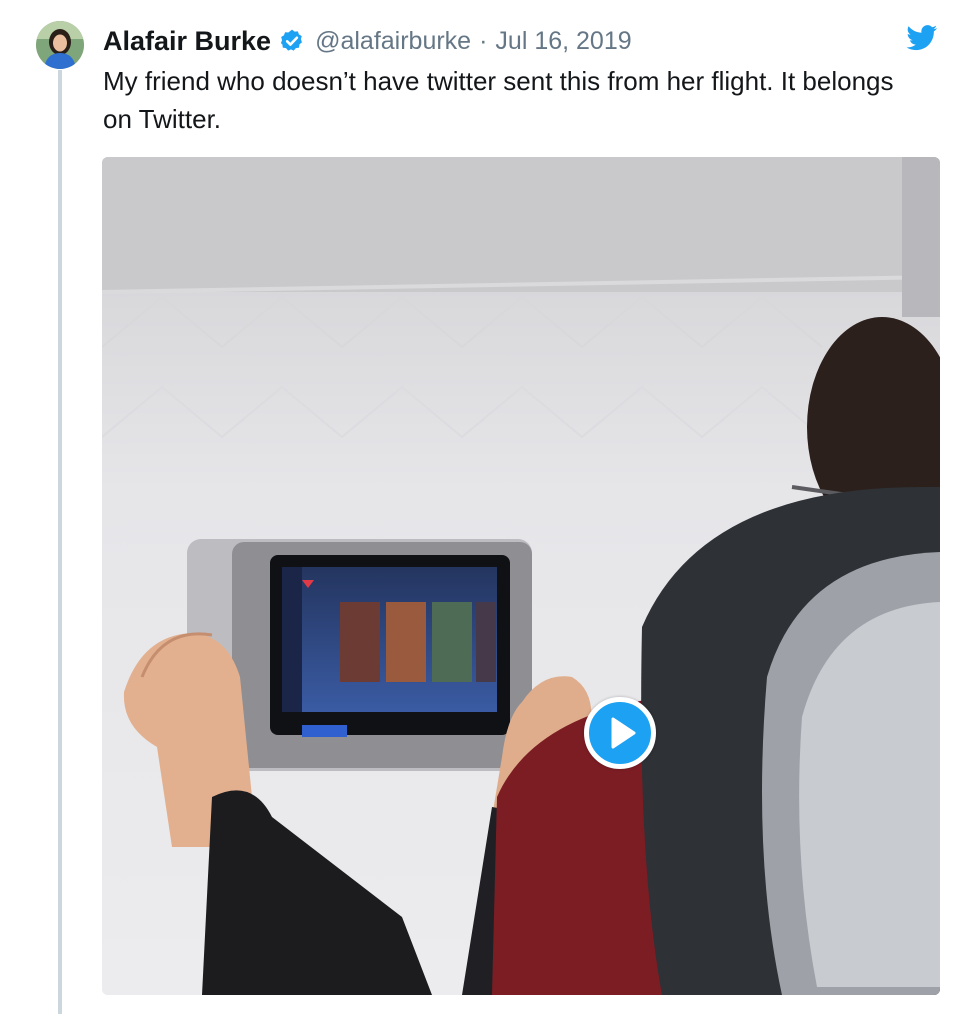 The width and height of the screenshot is (968, 1014). I want to click on play-icon, so click(623, 733).